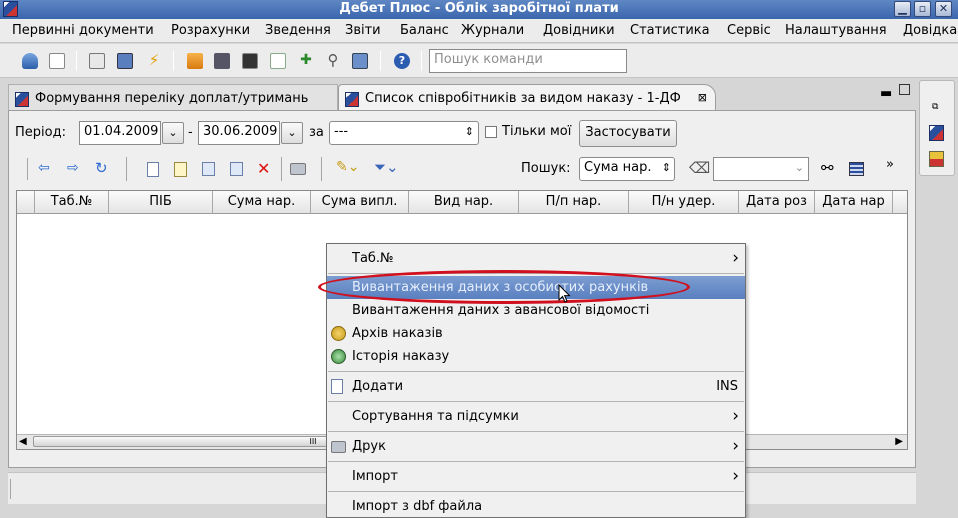 The image size is (958, 518). What do you see at coordinates (190, 132) in the screenshot?
I see `date-dash: -` at bounding box center [190, 132].